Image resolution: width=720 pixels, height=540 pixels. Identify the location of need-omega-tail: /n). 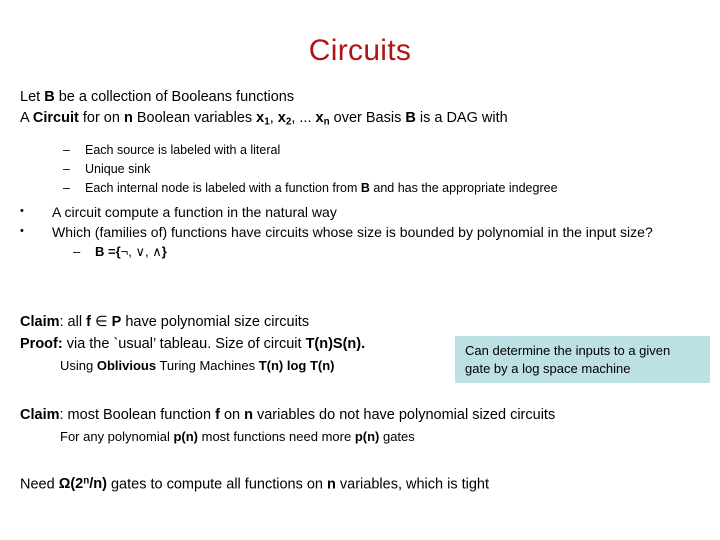
(98, 484).